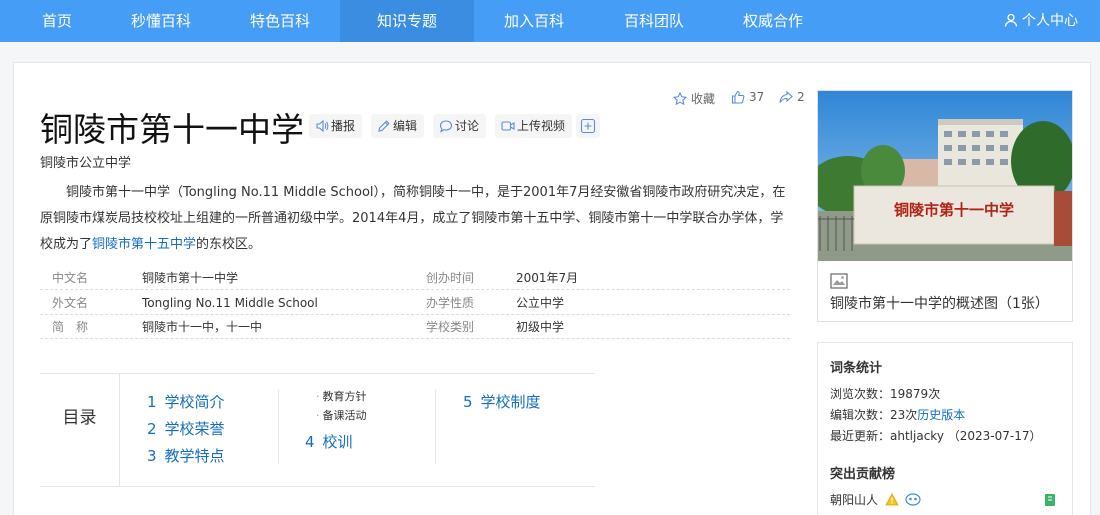  I want to click on info-label: 简 称, so click(70, 327).